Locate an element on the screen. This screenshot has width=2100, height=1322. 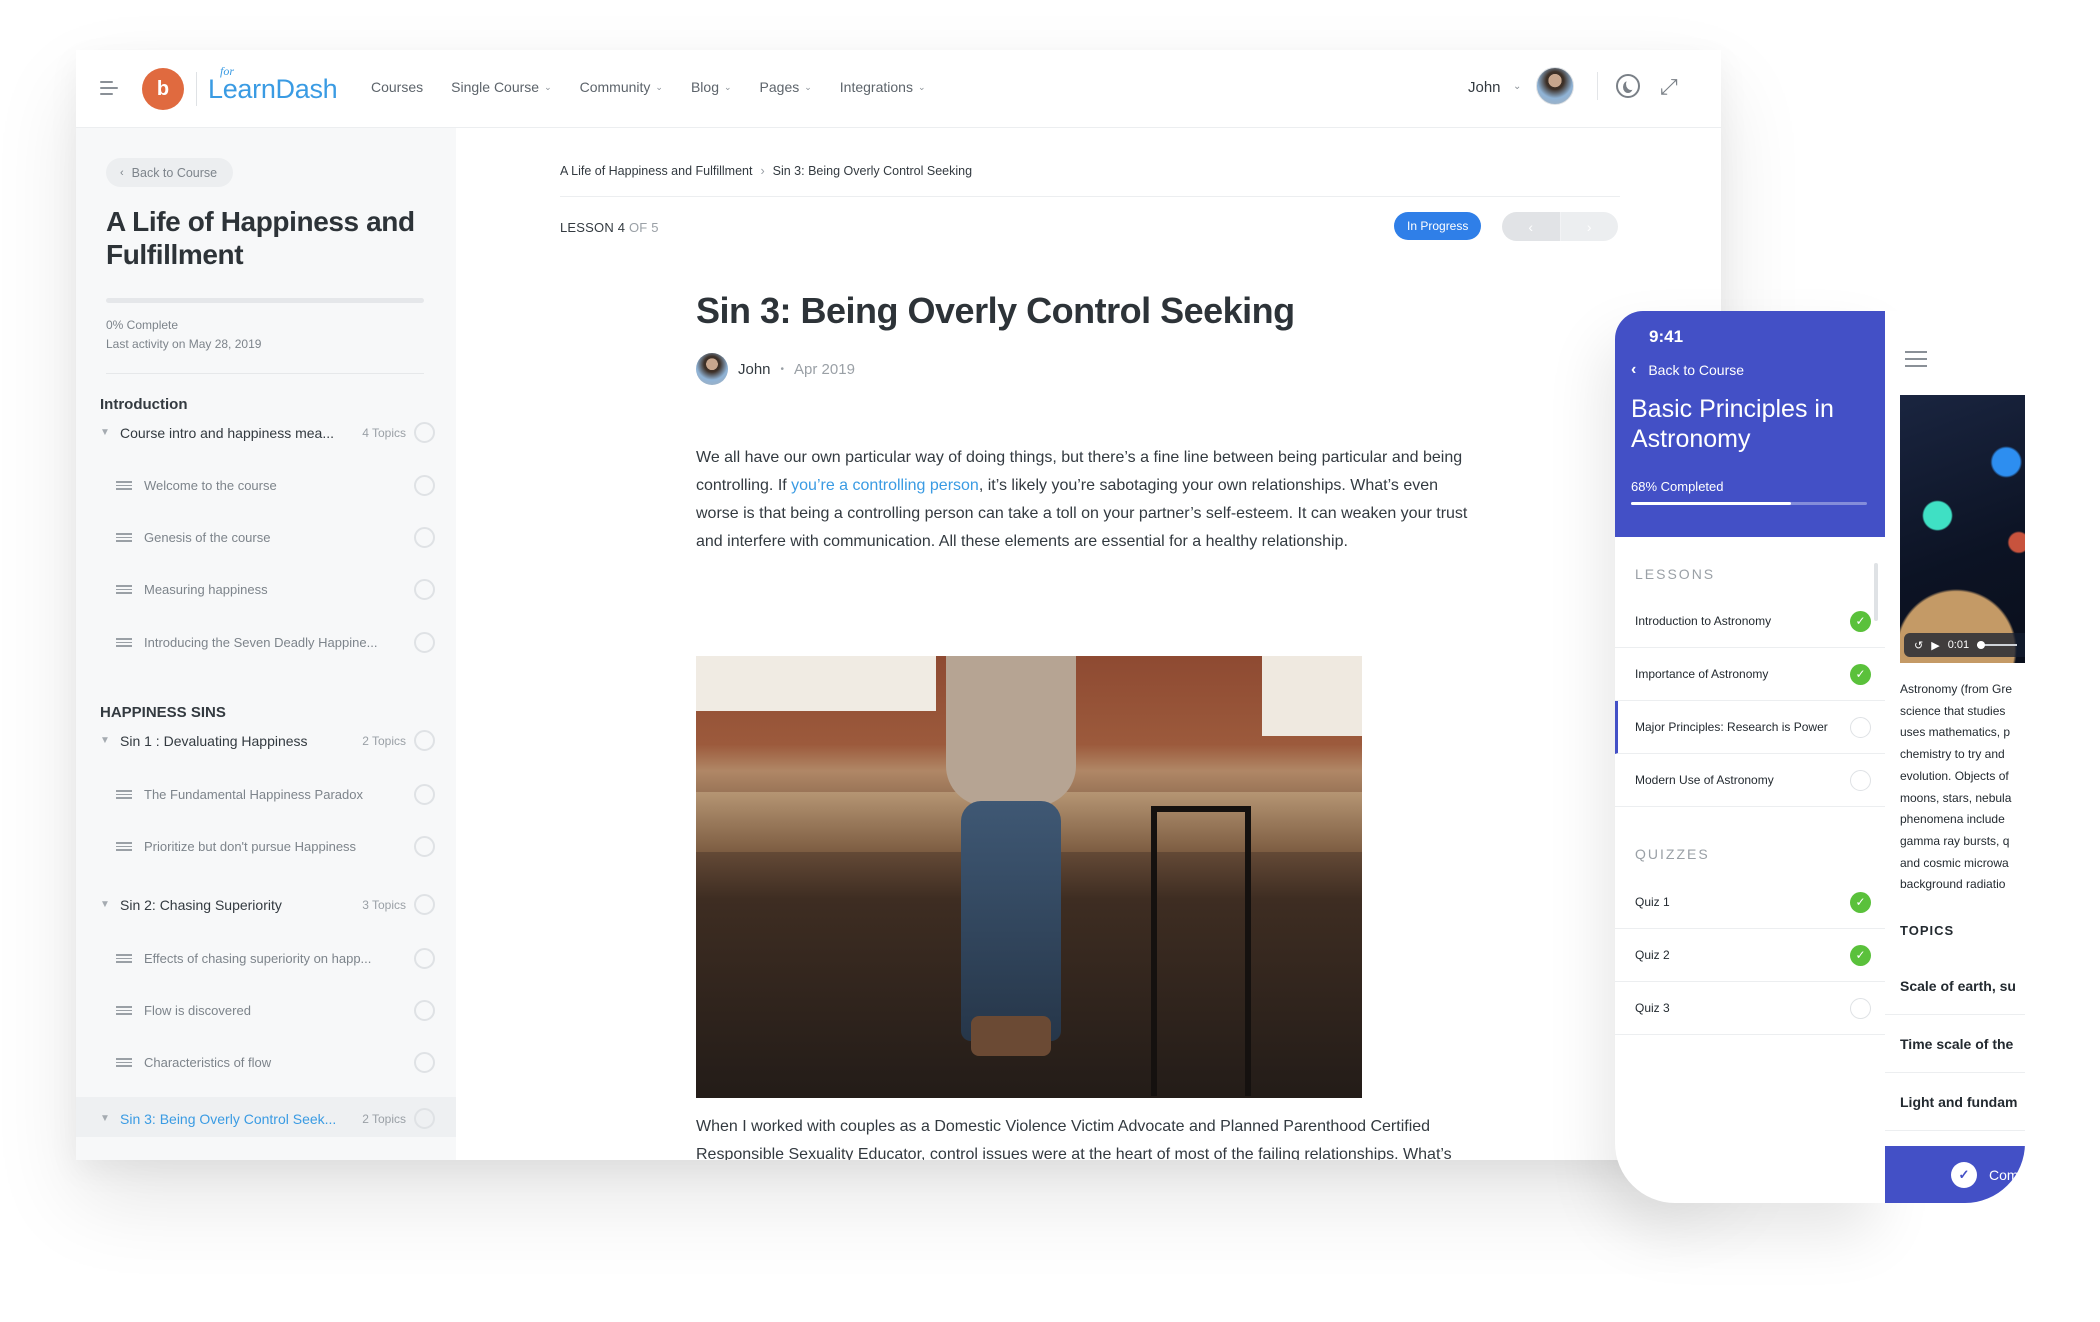
image-window is located at coordinates (816, 683).